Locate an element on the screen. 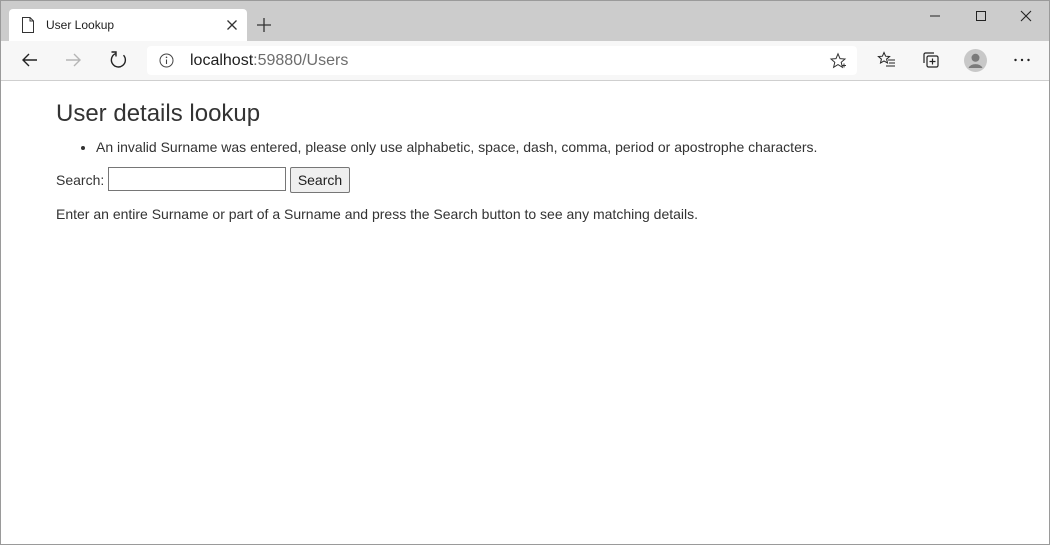  maximize-icon is located at coordinates (981, 16).